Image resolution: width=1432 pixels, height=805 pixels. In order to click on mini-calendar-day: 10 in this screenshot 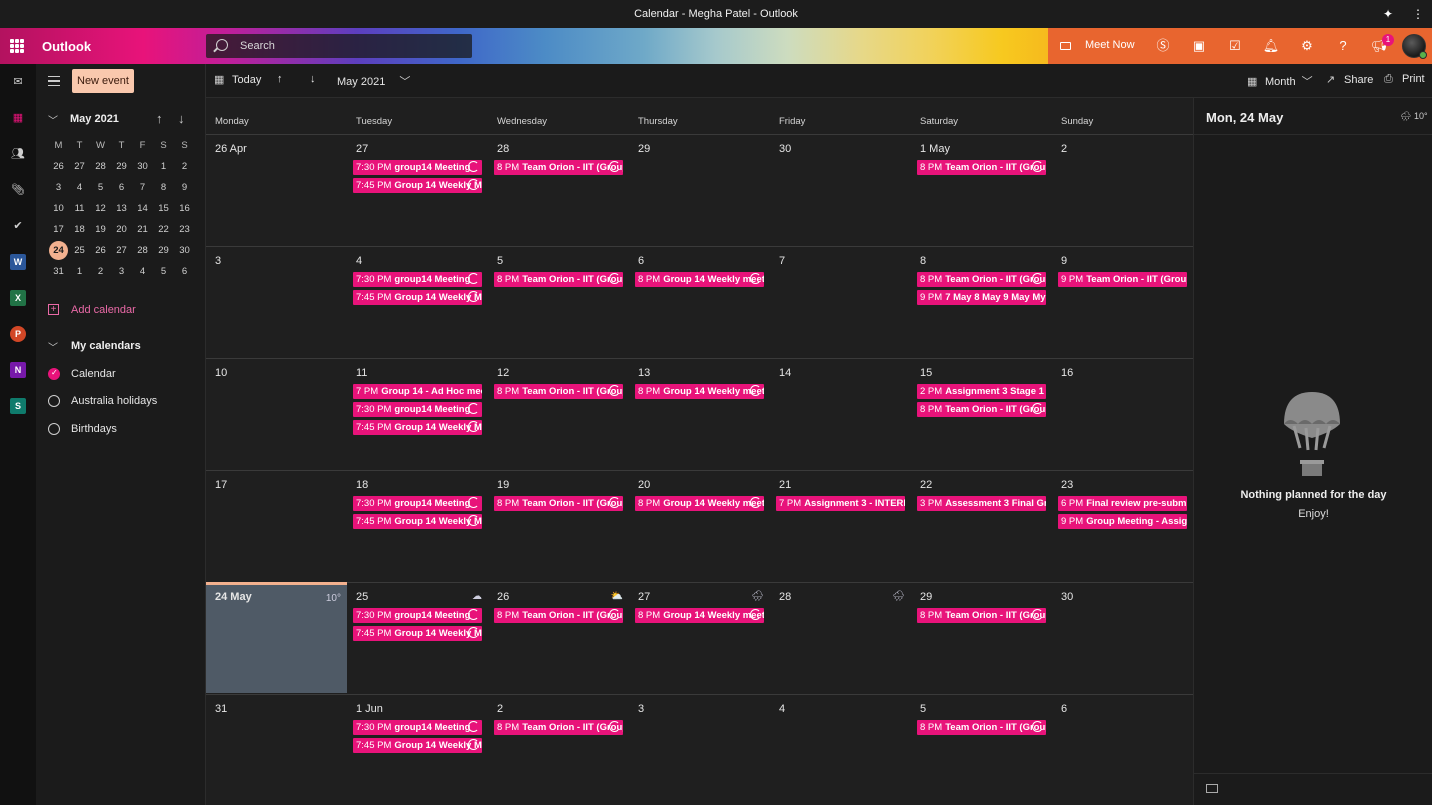, I will do `click(58, 208)`.